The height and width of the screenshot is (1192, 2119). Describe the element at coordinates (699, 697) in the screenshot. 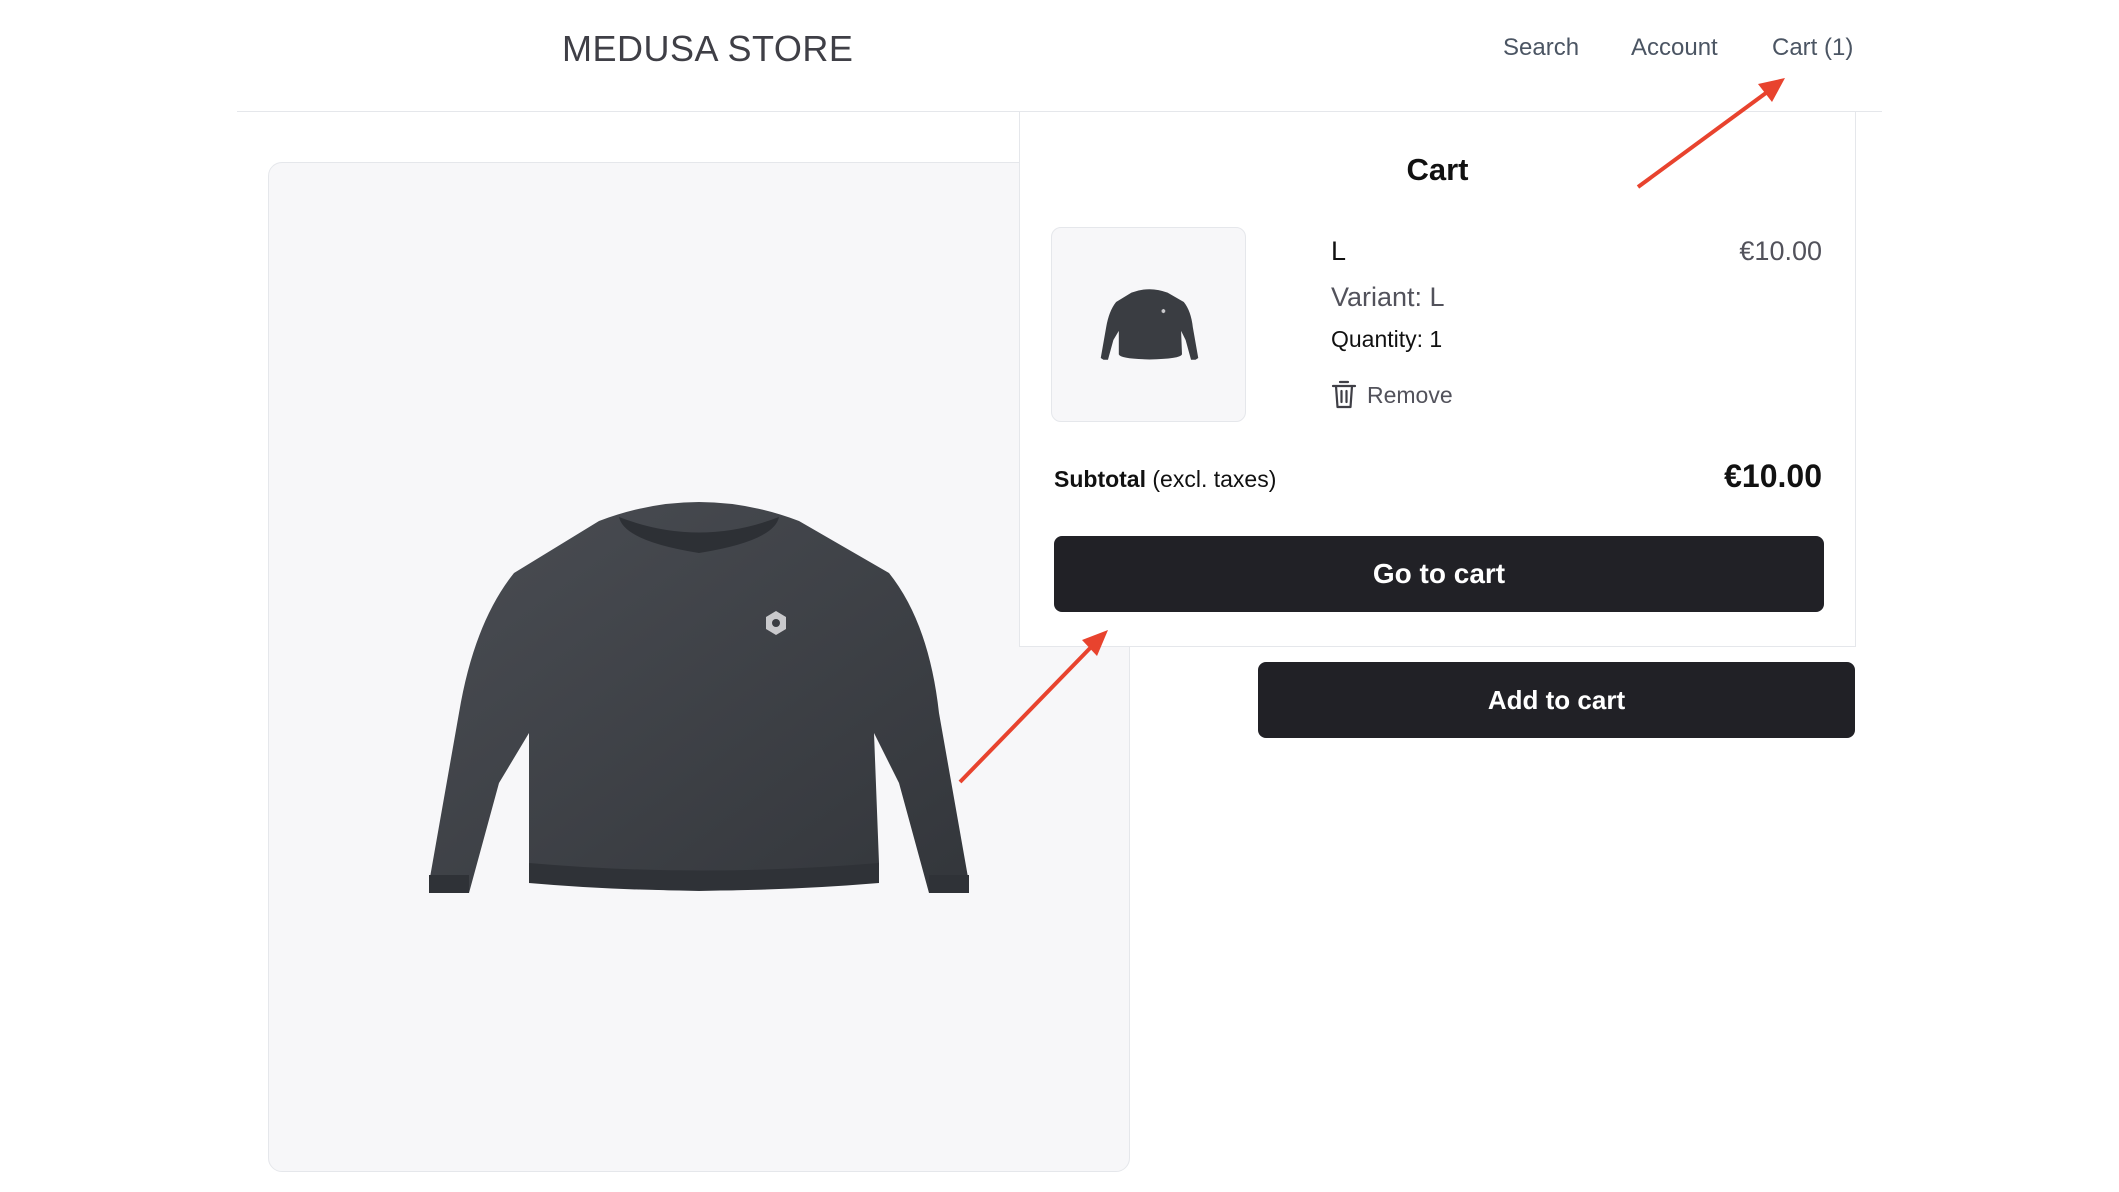

I see `sweatshirt-image` at that location.